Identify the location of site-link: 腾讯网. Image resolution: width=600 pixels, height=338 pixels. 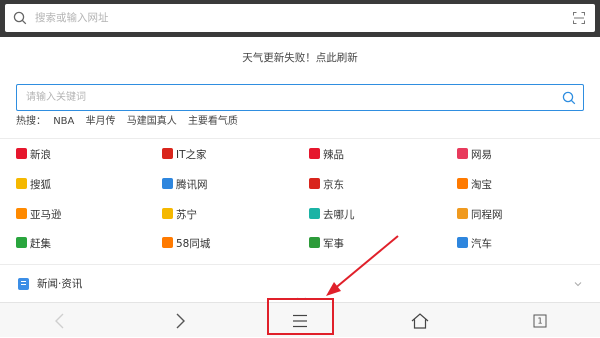
(185, 185).